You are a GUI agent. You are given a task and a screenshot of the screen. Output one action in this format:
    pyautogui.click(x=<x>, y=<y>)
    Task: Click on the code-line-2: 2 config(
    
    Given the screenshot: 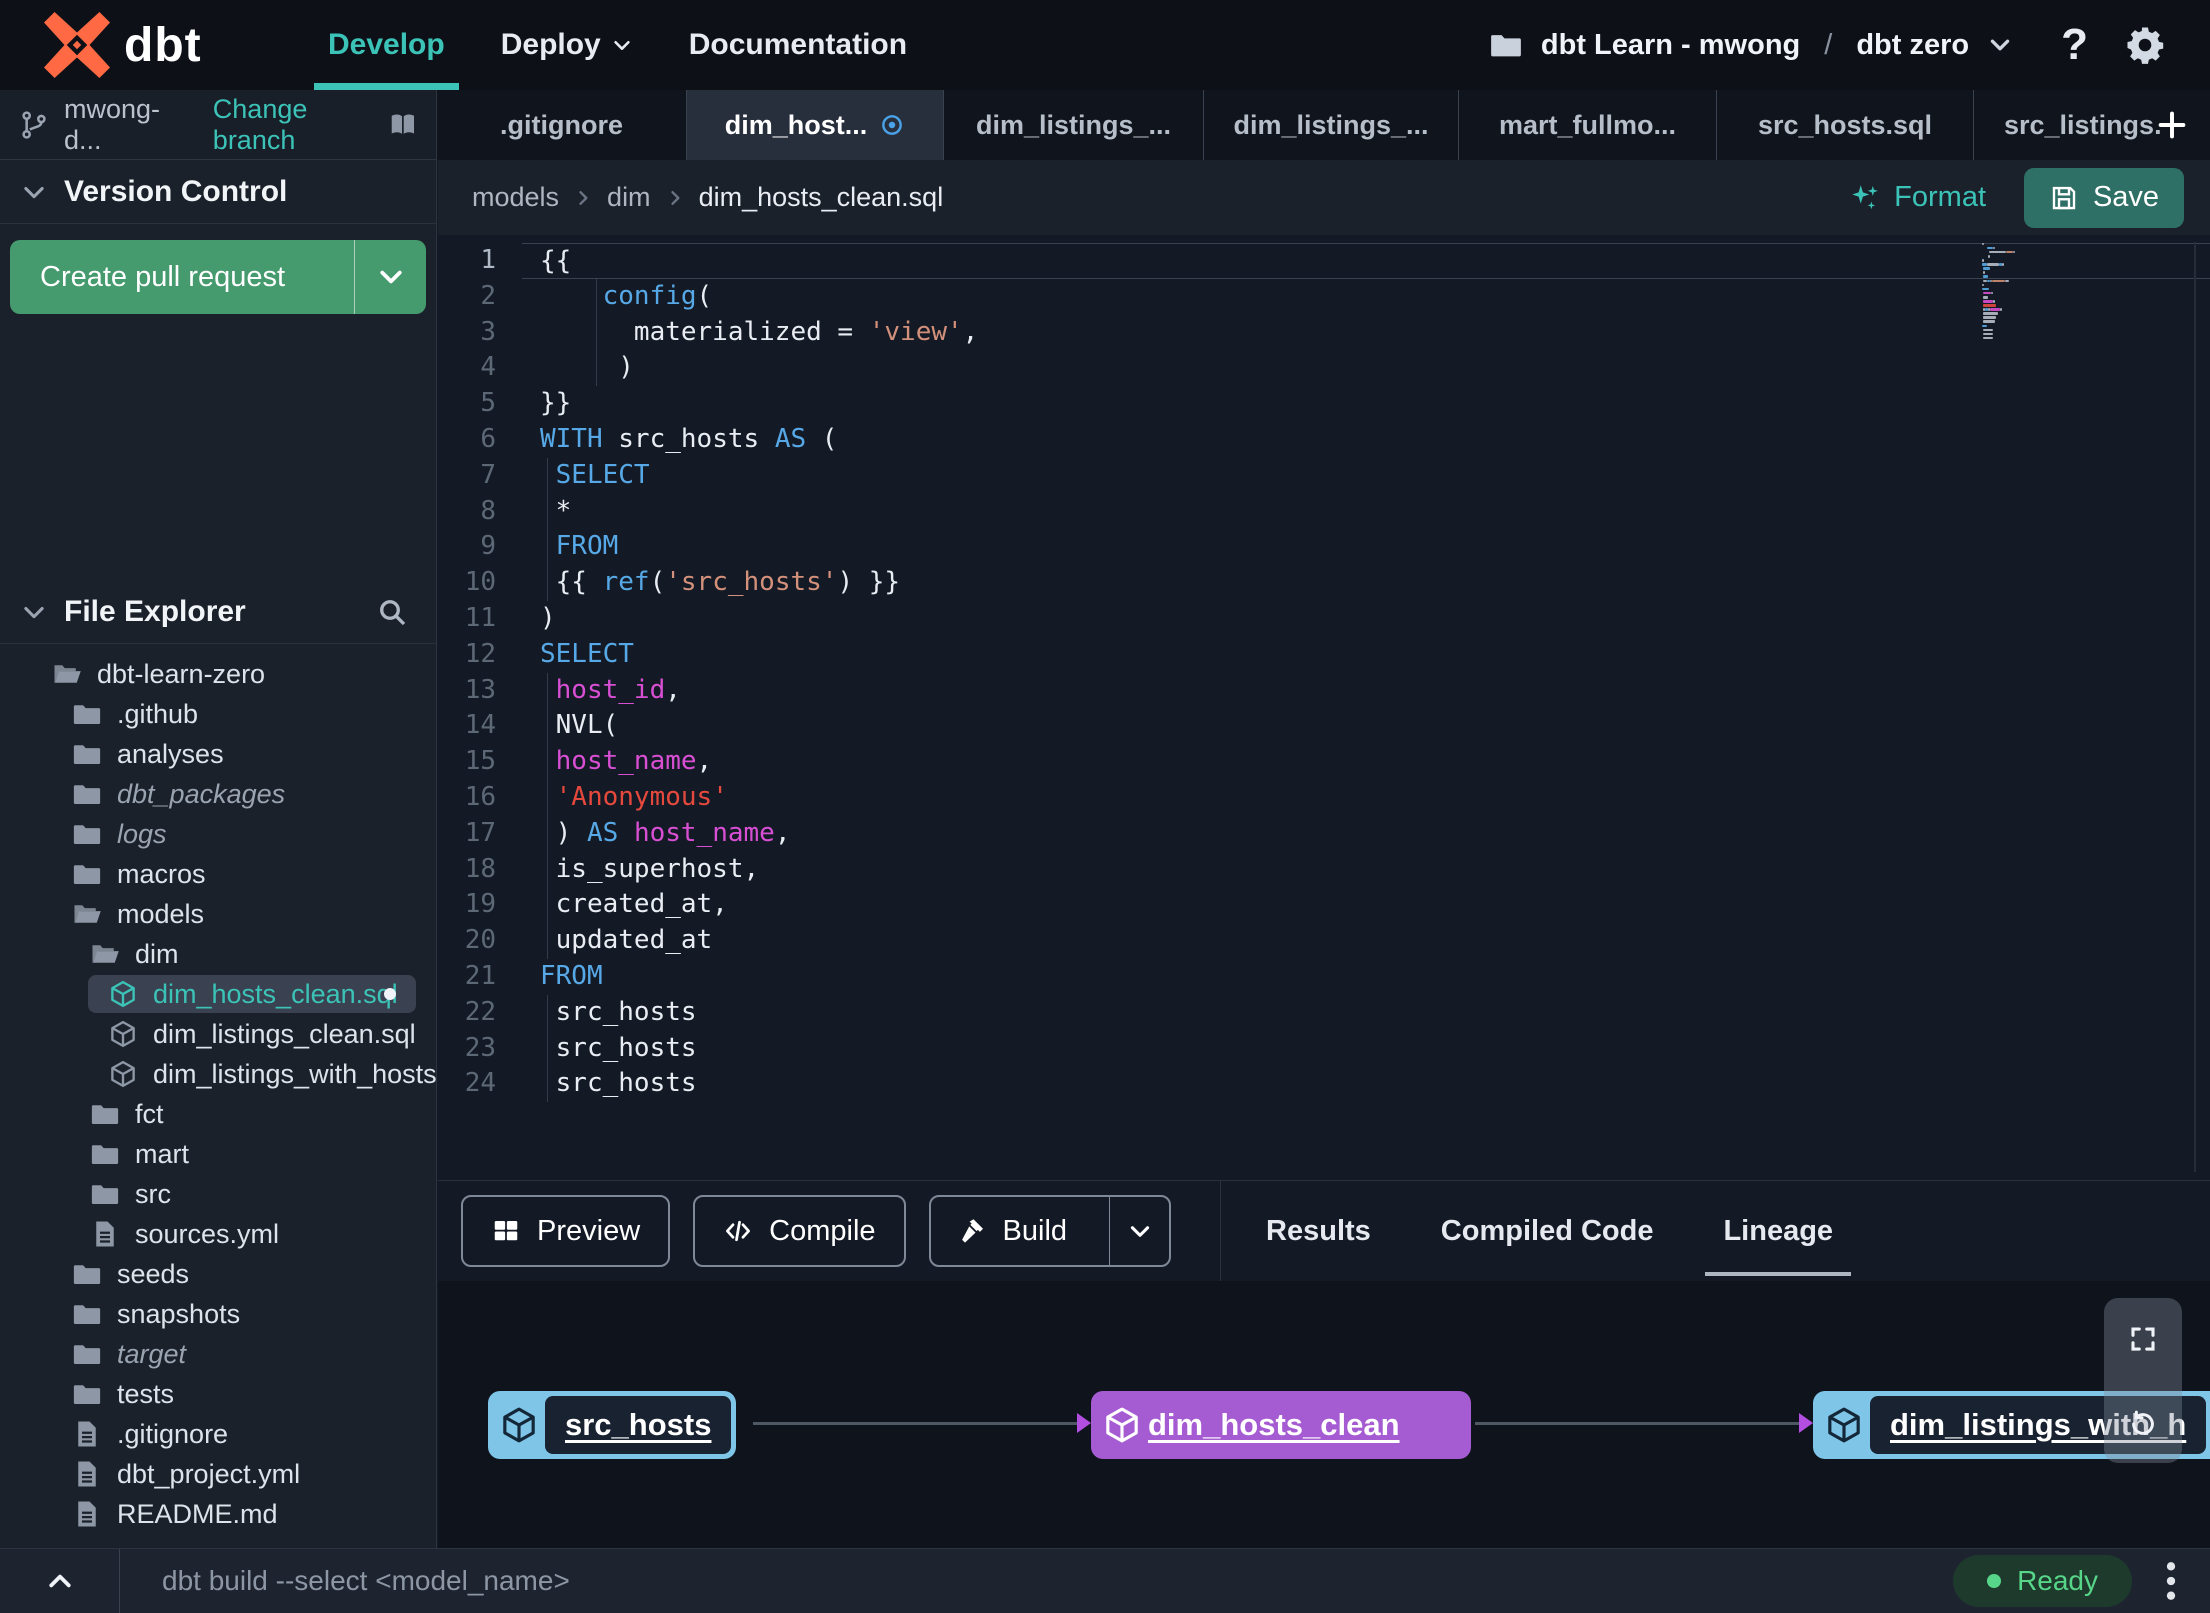 What is the action you would take?
    pyautogui.click(x=1324, y=296)
    